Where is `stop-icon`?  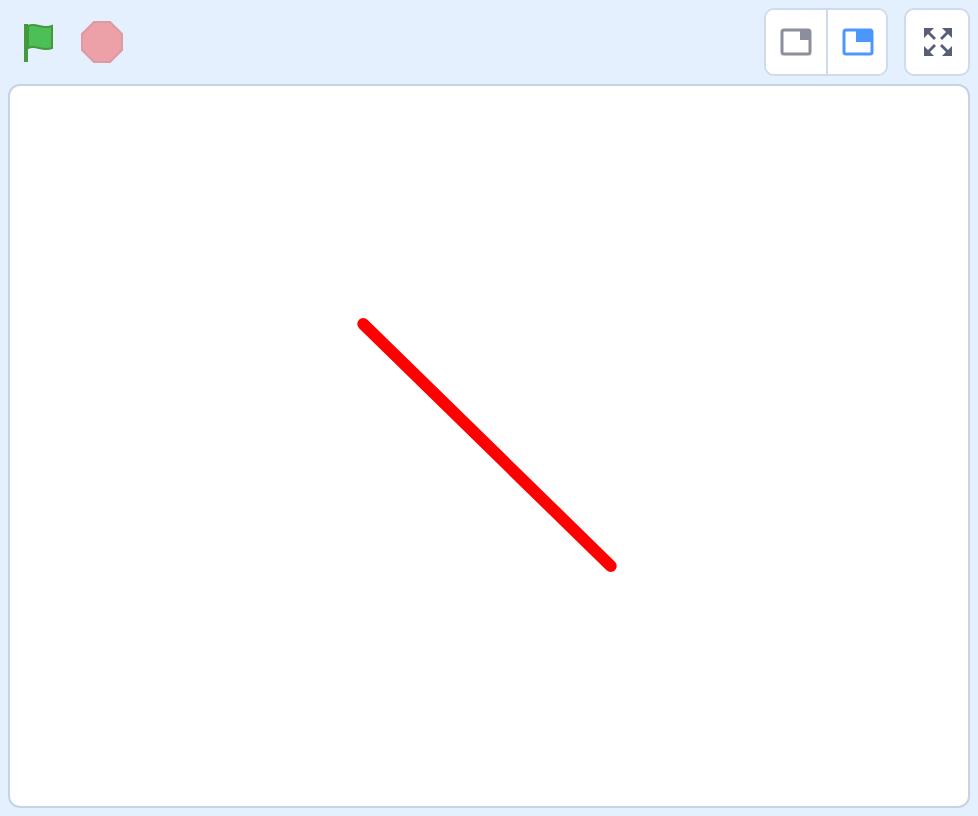
stop-icon is located at coordinates (102, 42).